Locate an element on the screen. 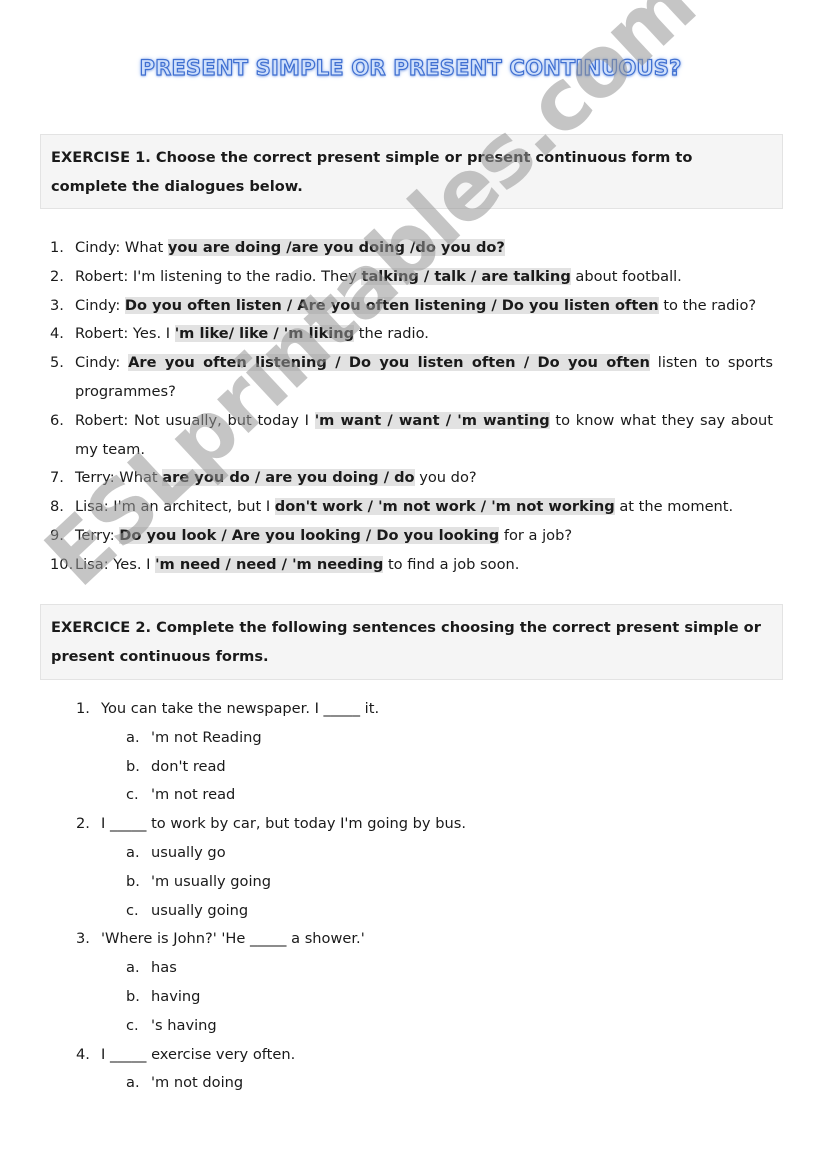 This screenshot has height=1161, width=821. option: c. usually going is located at coordinates (283, 911).